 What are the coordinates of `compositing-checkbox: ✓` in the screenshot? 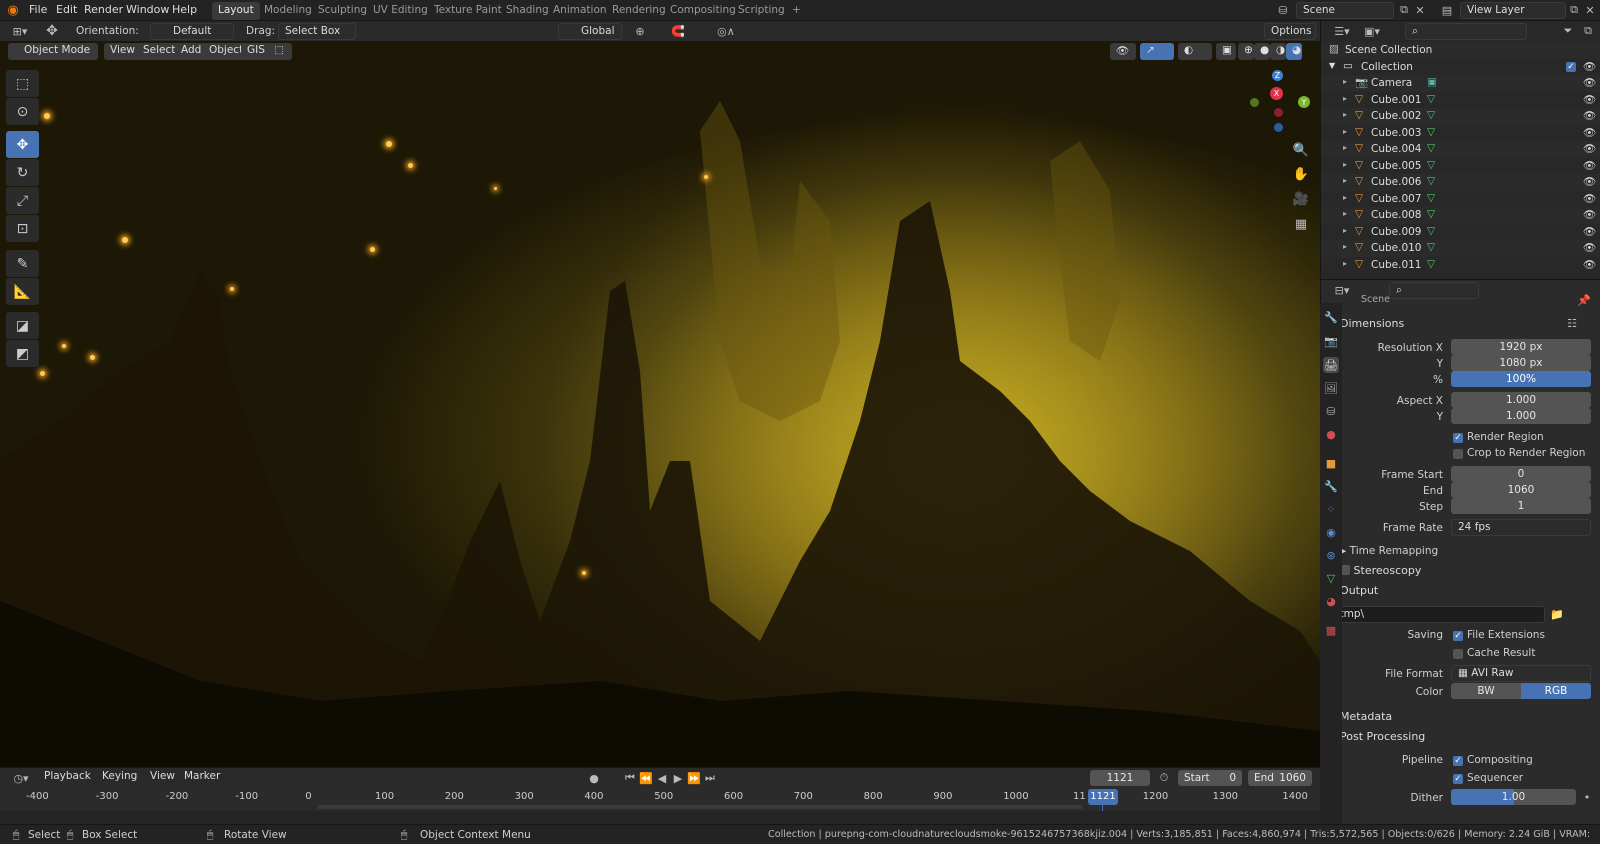 It's located at (1458, 761).